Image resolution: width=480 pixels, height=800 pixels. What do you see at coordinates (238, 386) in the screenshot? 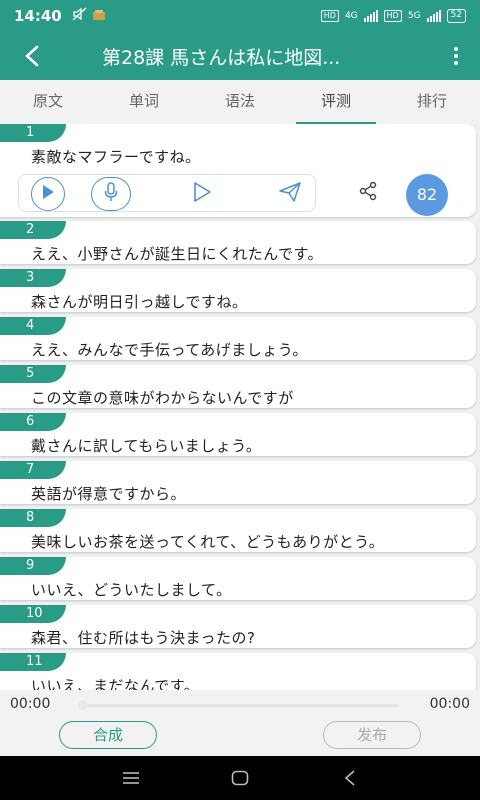
I see `sentence-card: 5 この文章の意味がわからないんですが` at bounding box center [238, 386].